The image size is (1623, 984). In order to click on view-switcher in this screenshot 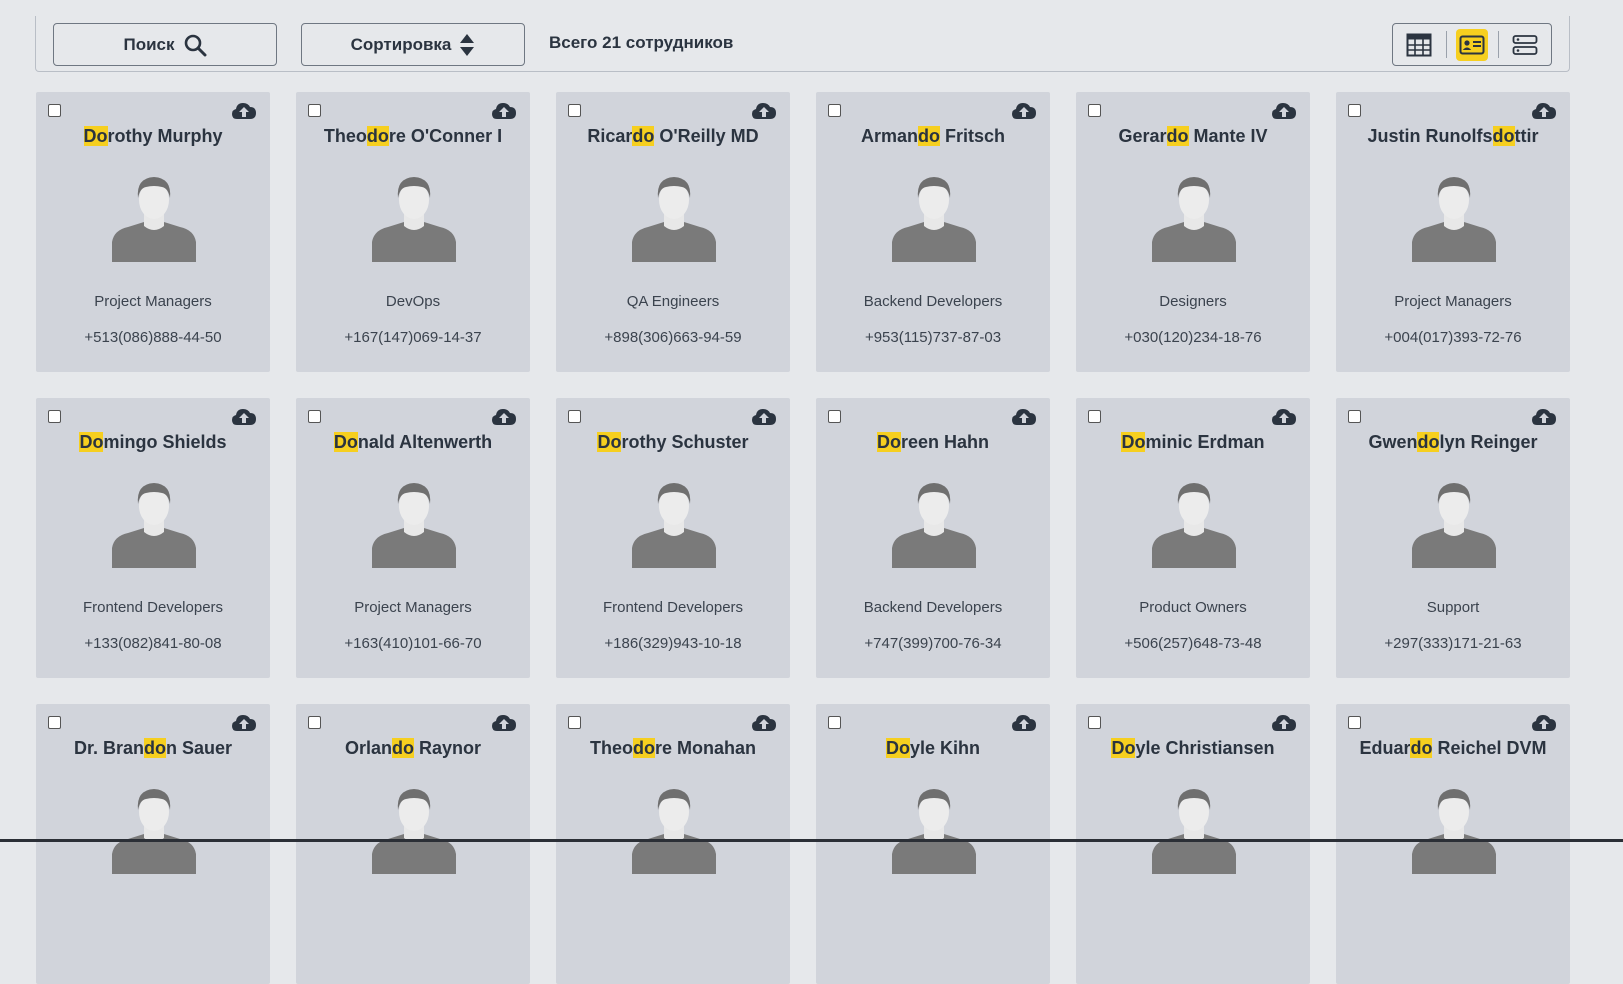, I will do `click(1472, 44)`.